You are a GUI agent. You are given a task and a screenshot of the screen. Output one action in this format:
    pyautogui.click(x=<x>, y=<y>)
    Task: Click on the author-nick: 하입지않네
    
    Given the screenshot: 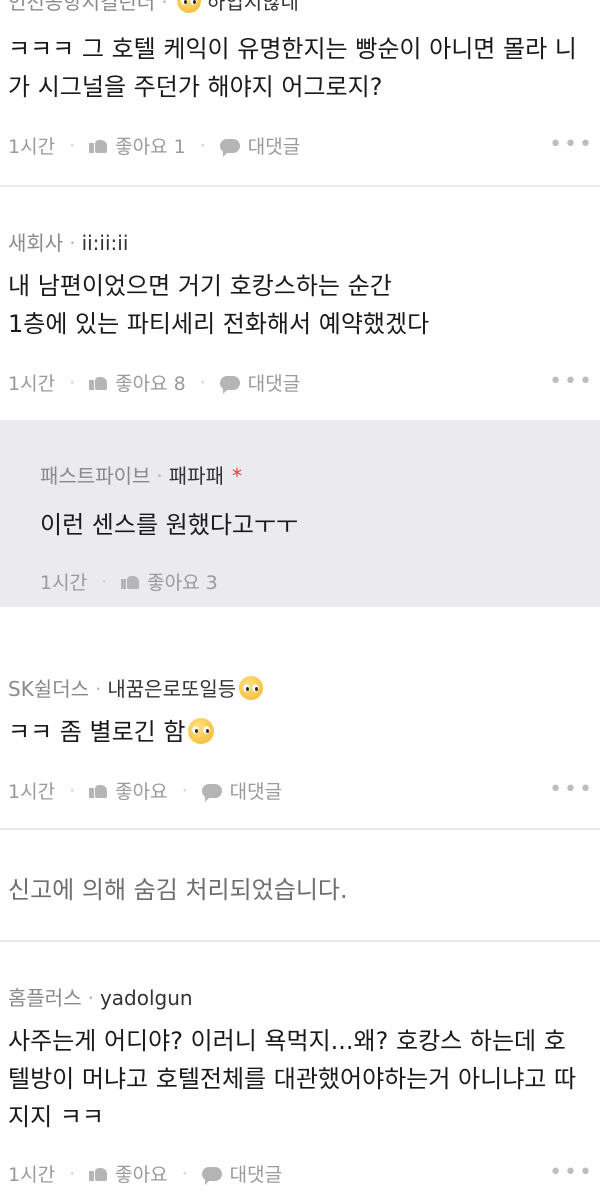 What is the action you would take?
    pyautogui.click(x=253, y=7)
    